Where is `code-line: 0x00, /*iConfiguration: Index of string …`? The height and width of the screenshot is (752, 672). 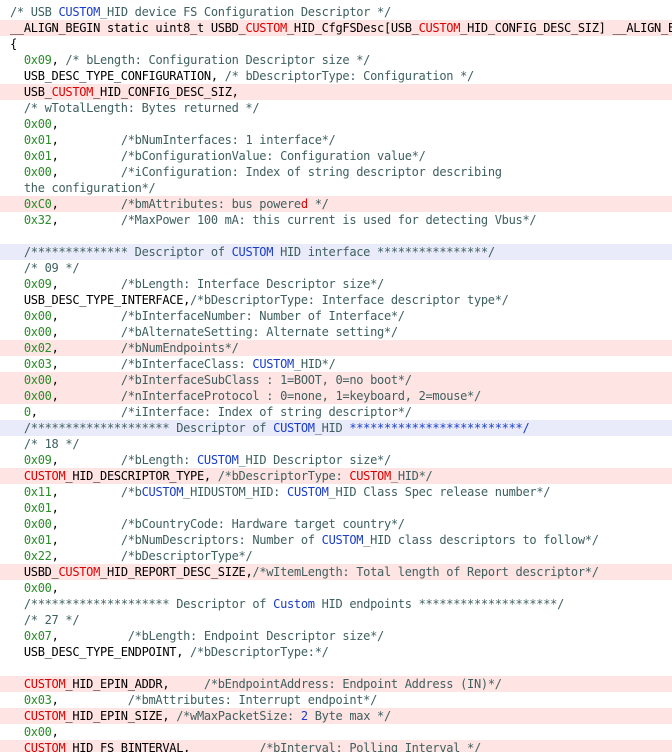 code-line: 0x00, /*iConfiguration: Index of string … is located at coordinates (336, 172).